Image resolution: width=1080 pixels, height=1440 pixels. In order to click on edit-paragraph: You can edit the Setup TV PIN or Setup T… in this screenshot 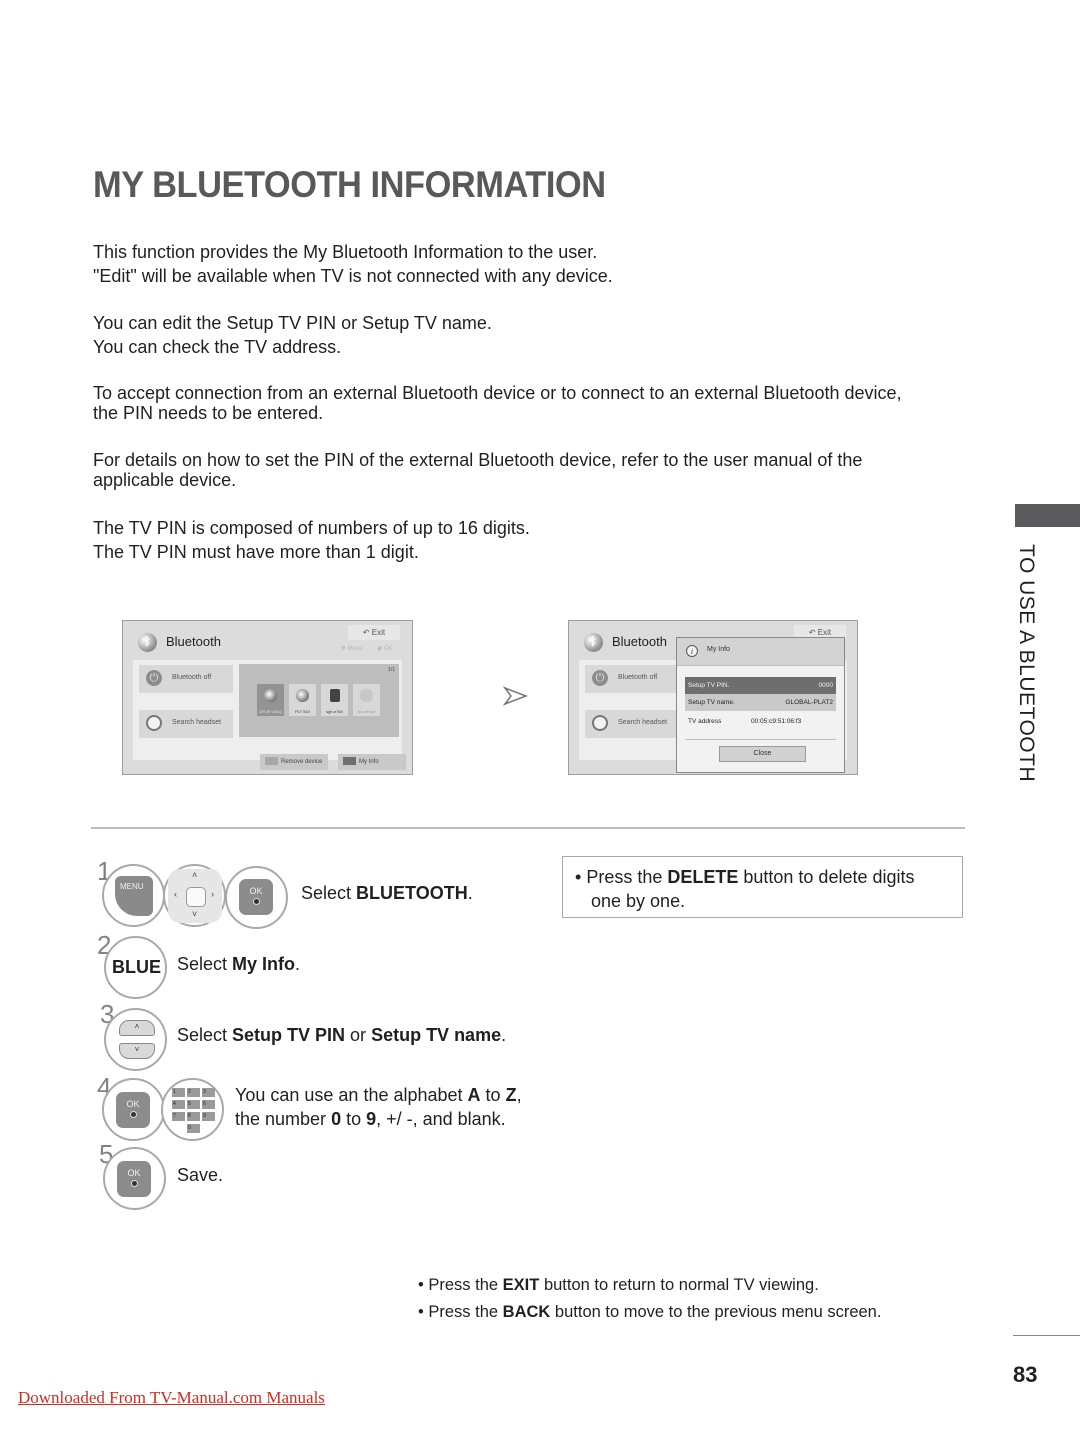, I will do `click(292, 335)`.